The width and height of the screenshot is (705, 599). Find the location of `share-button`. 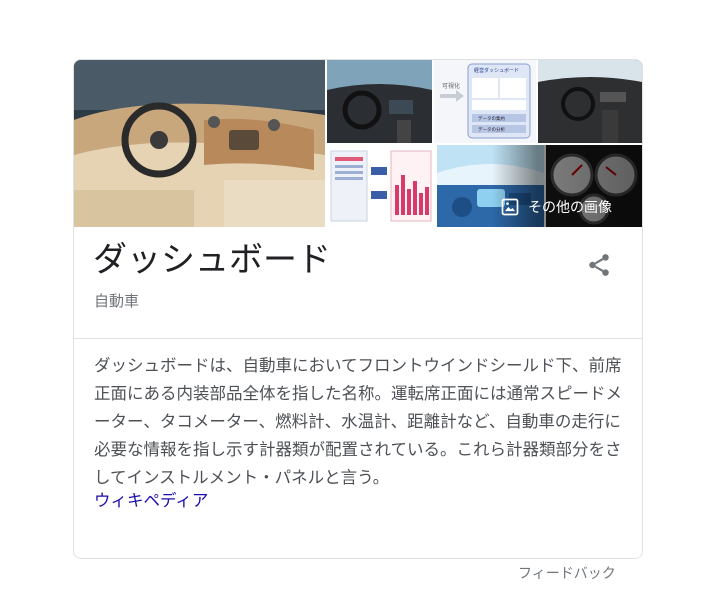

share-button is located at coordinates (599, 265).